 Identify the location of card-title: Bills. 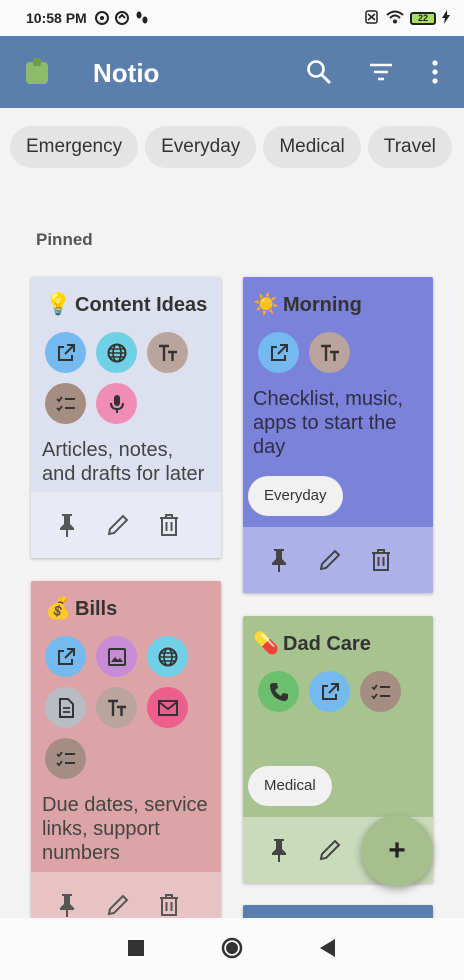
(96, 608).